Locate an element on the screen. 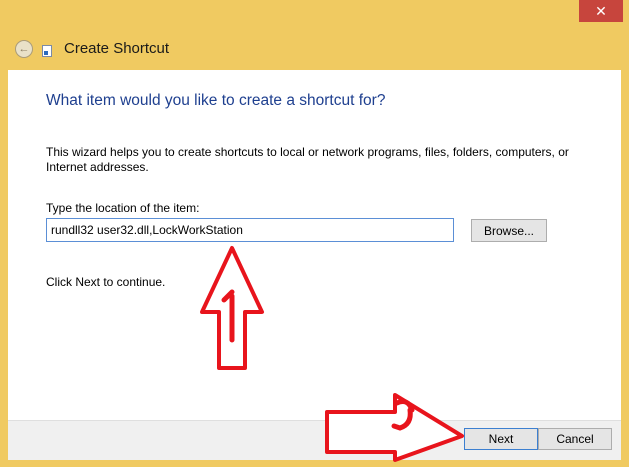  cancel-button: Cancel is located at coordinates (575, 439).